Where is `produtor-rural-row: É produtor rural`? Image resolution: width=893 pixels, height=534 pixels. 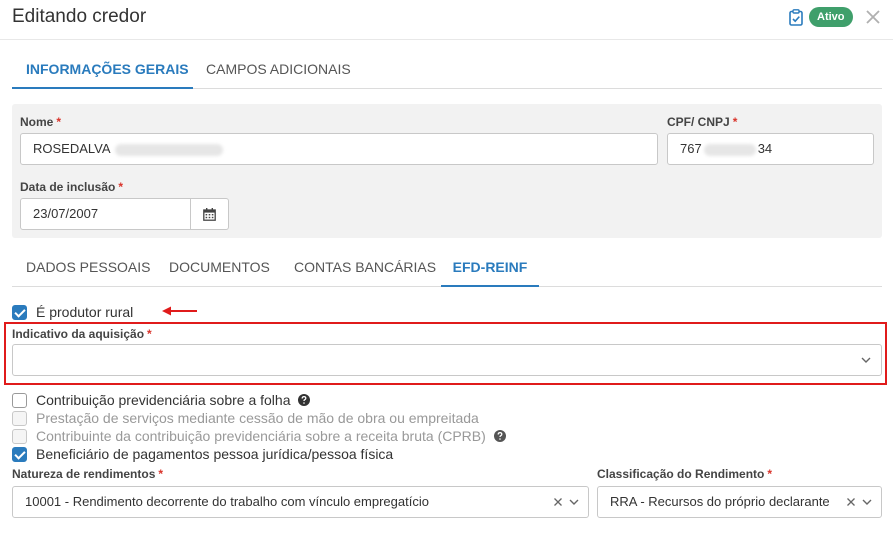 produtor-rural-row: É produtor rural is located at coordinates (72, 312).